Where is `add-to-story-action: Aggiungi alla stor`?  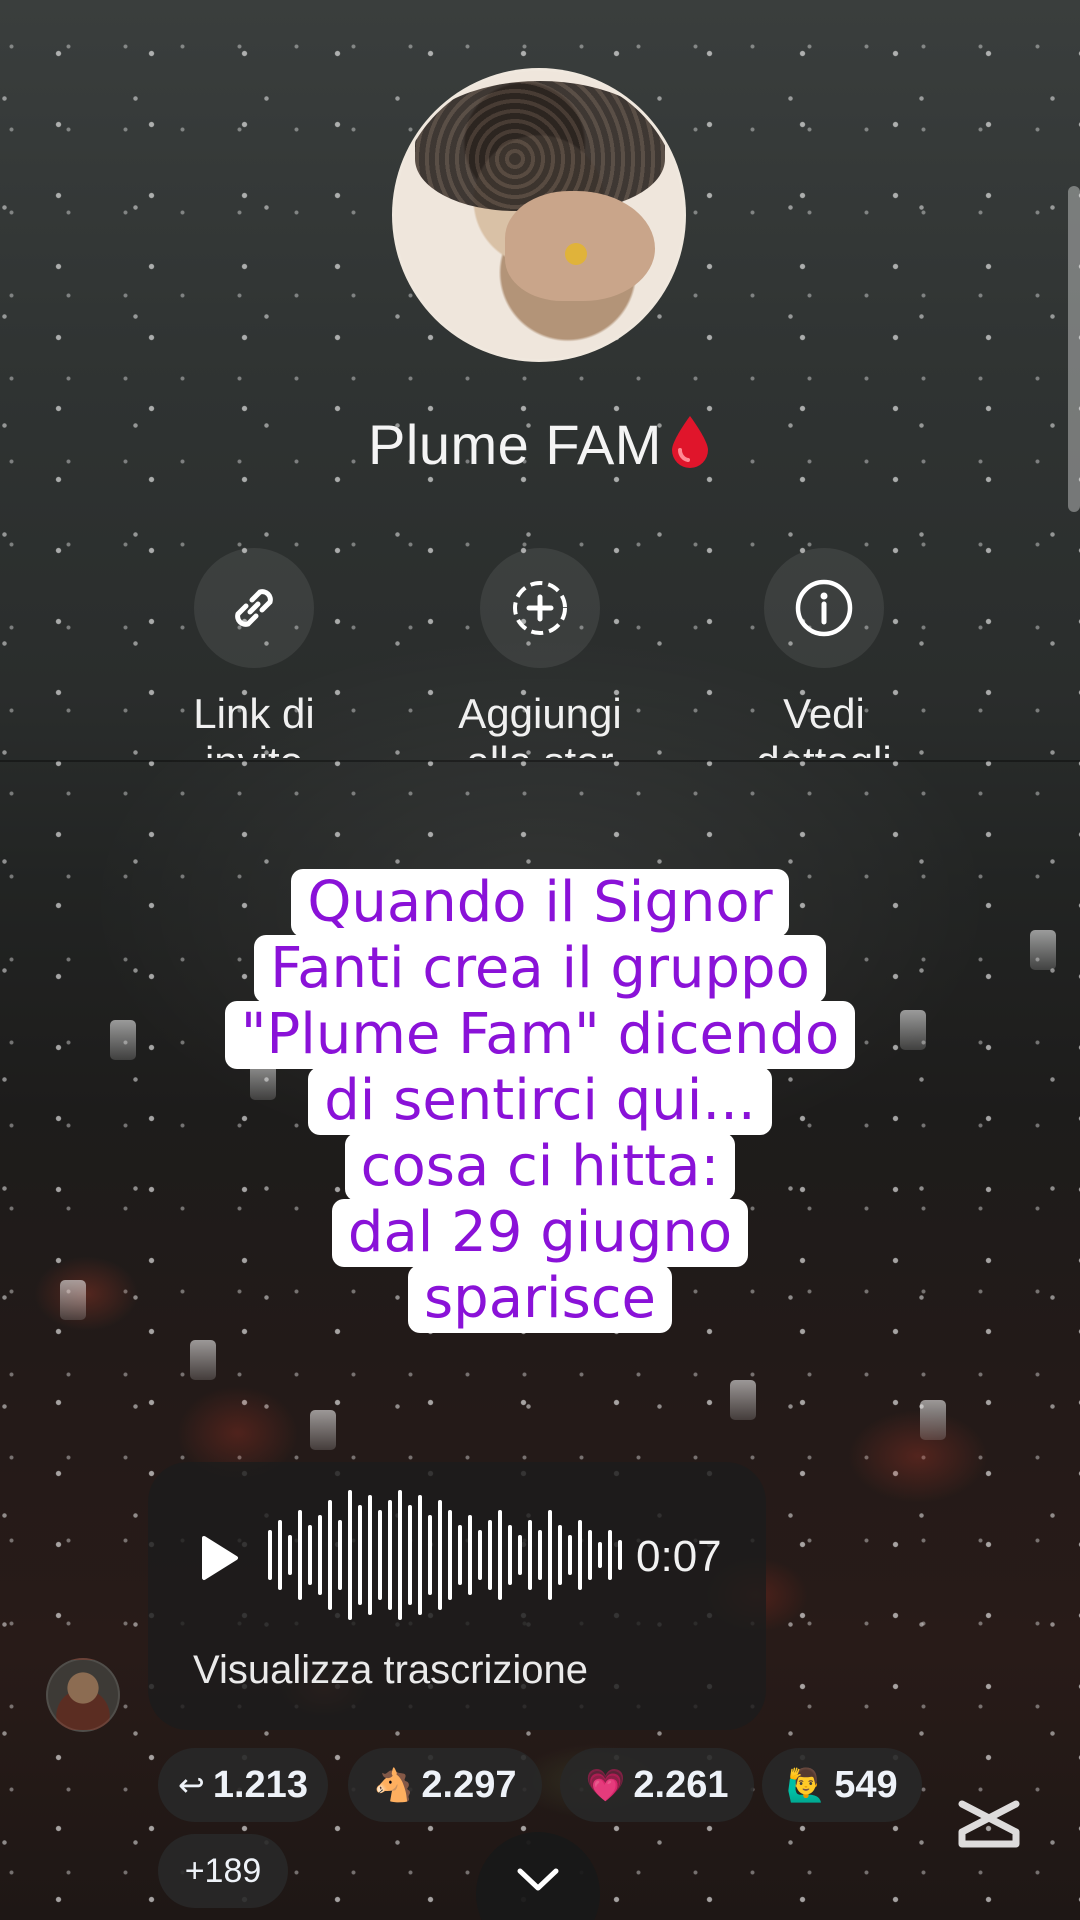
add-to-story-action: Aggiungi alla stor is located at coordinates (540, 653).